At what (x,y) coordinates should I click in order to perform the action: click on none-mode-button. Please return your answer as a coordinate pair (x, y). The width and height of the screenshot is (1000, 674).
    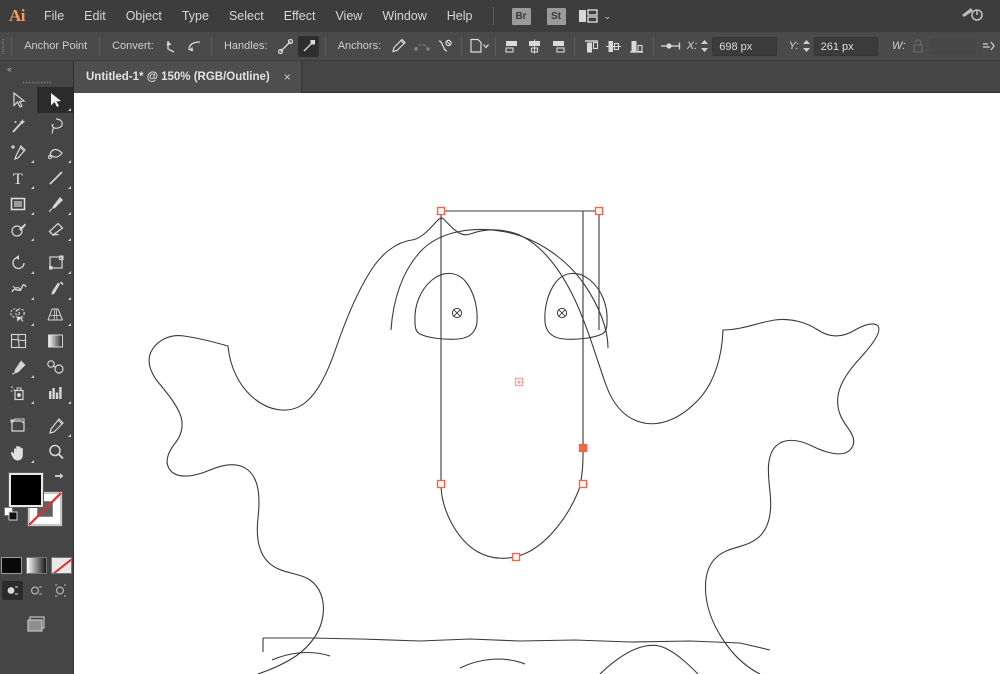
    Looking at the image, I should click on (61, 565).